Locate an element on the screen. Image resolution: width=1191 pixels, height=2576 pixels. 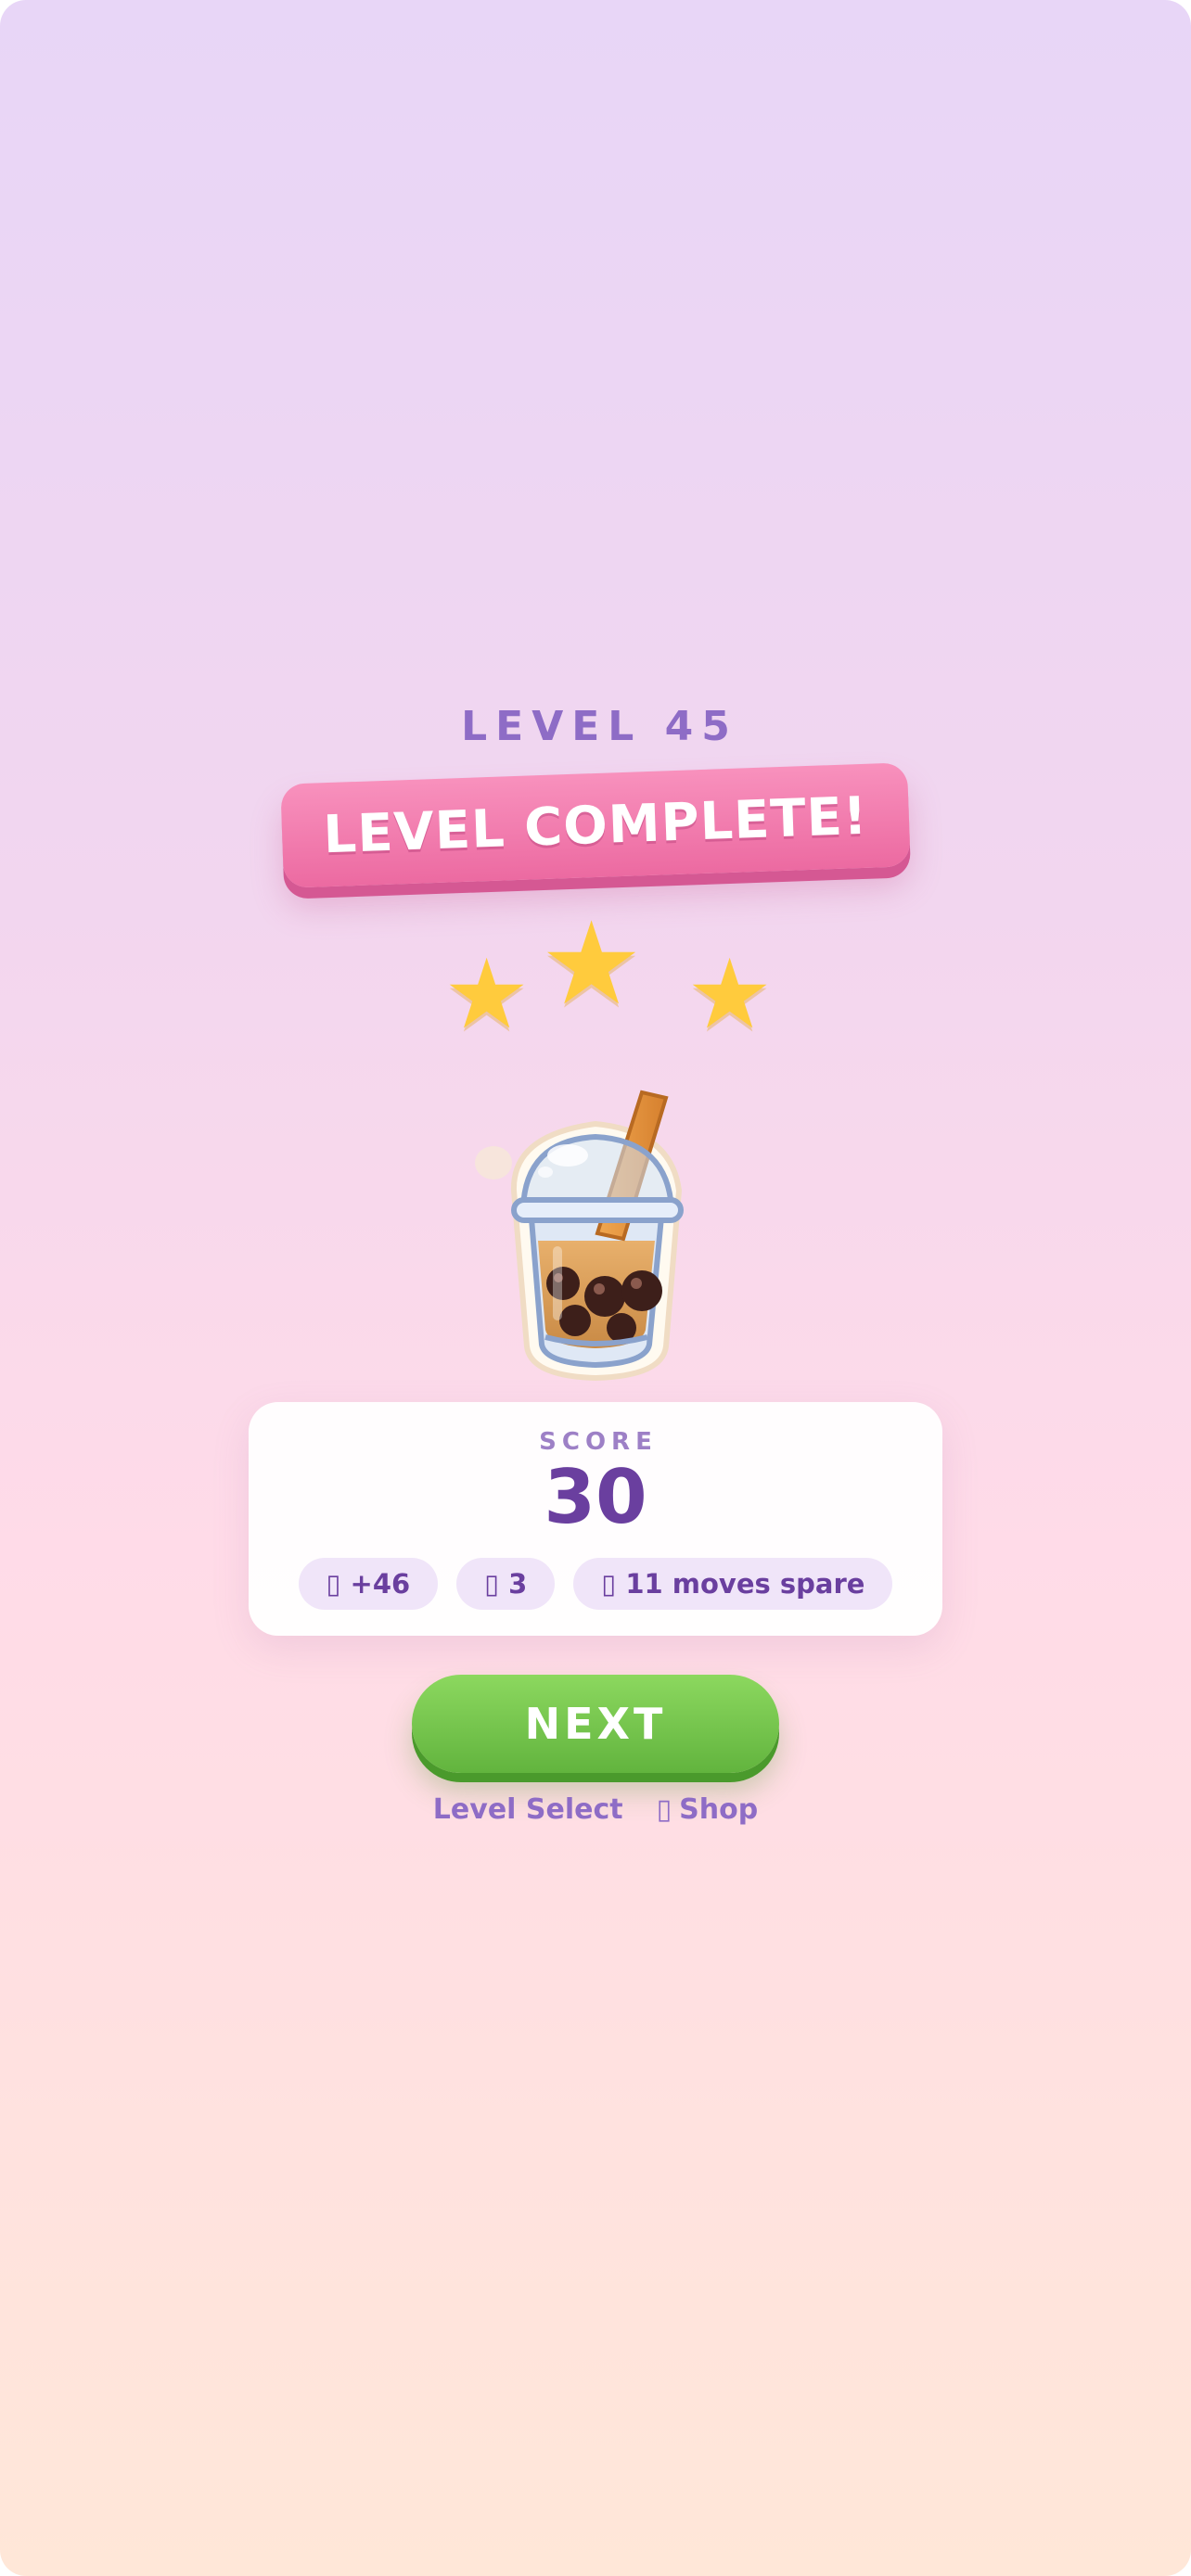
level-select-link: Level Select is located at coordinates (528, 1809).